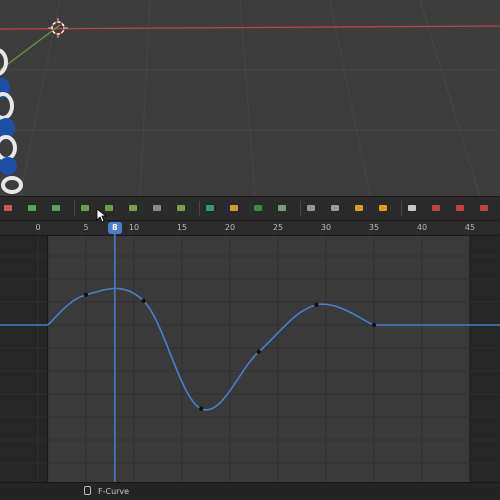  Describe the element at coordinates (133, 208) in the screenshot. I see `interpolation-icon` at that location.